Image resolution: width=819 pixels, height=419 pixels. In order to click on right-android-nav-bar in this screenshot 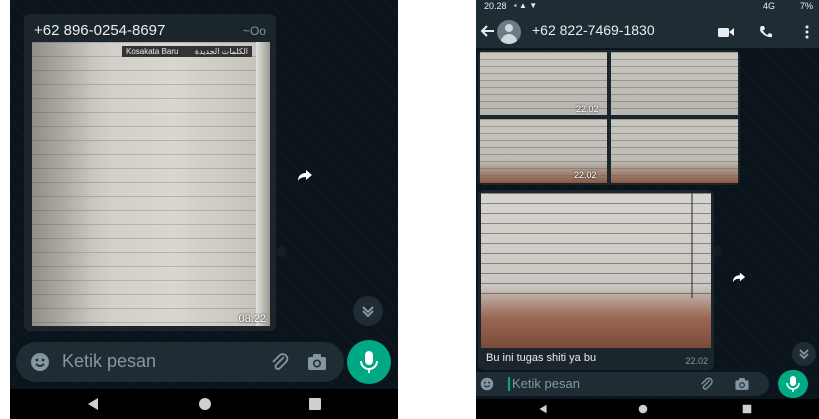, I will do `click(647, 409)`.